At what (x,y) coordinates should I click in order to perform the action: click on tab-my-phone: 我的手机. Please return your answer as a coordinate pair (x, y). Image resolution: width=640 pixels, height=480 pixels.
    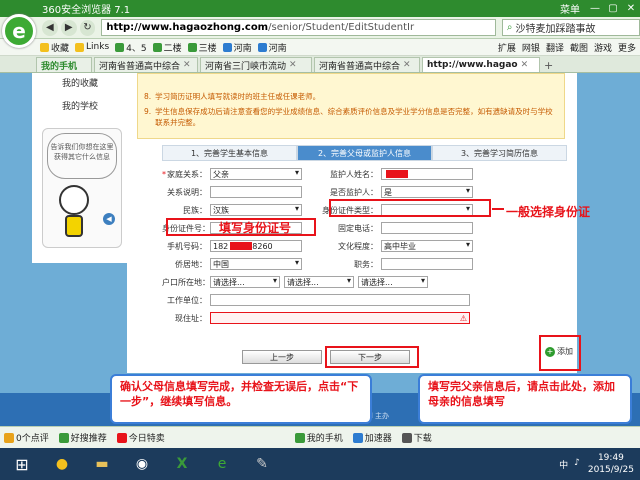
    Looking at the image, I should click on (64, 64).